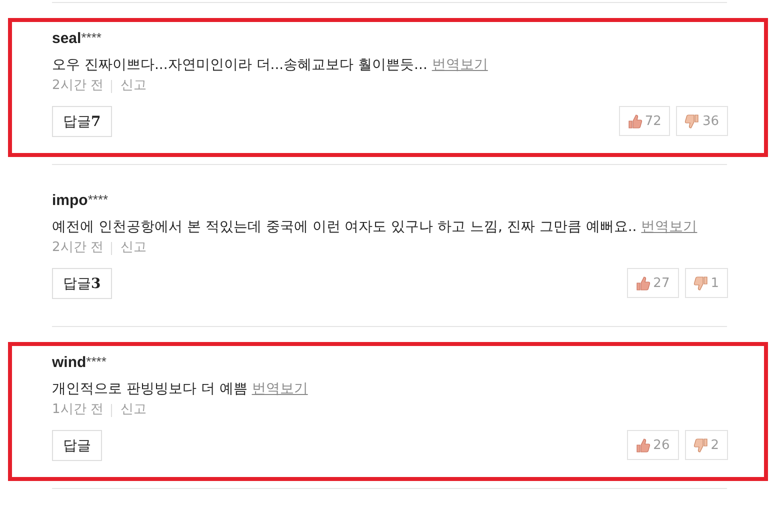 This screenshot has height=509, width=783. I want to click on reply-button: 답글, so click(77, 445).